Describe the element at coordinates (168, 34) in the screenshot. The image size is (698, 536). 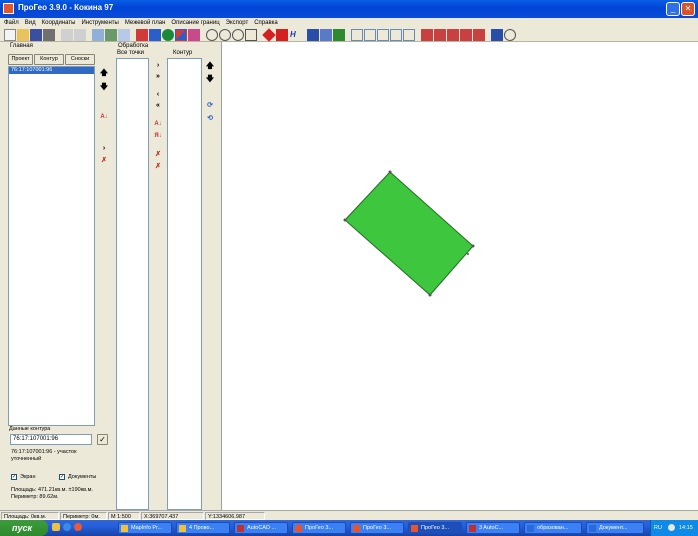
I see `globe-icon` at that location.